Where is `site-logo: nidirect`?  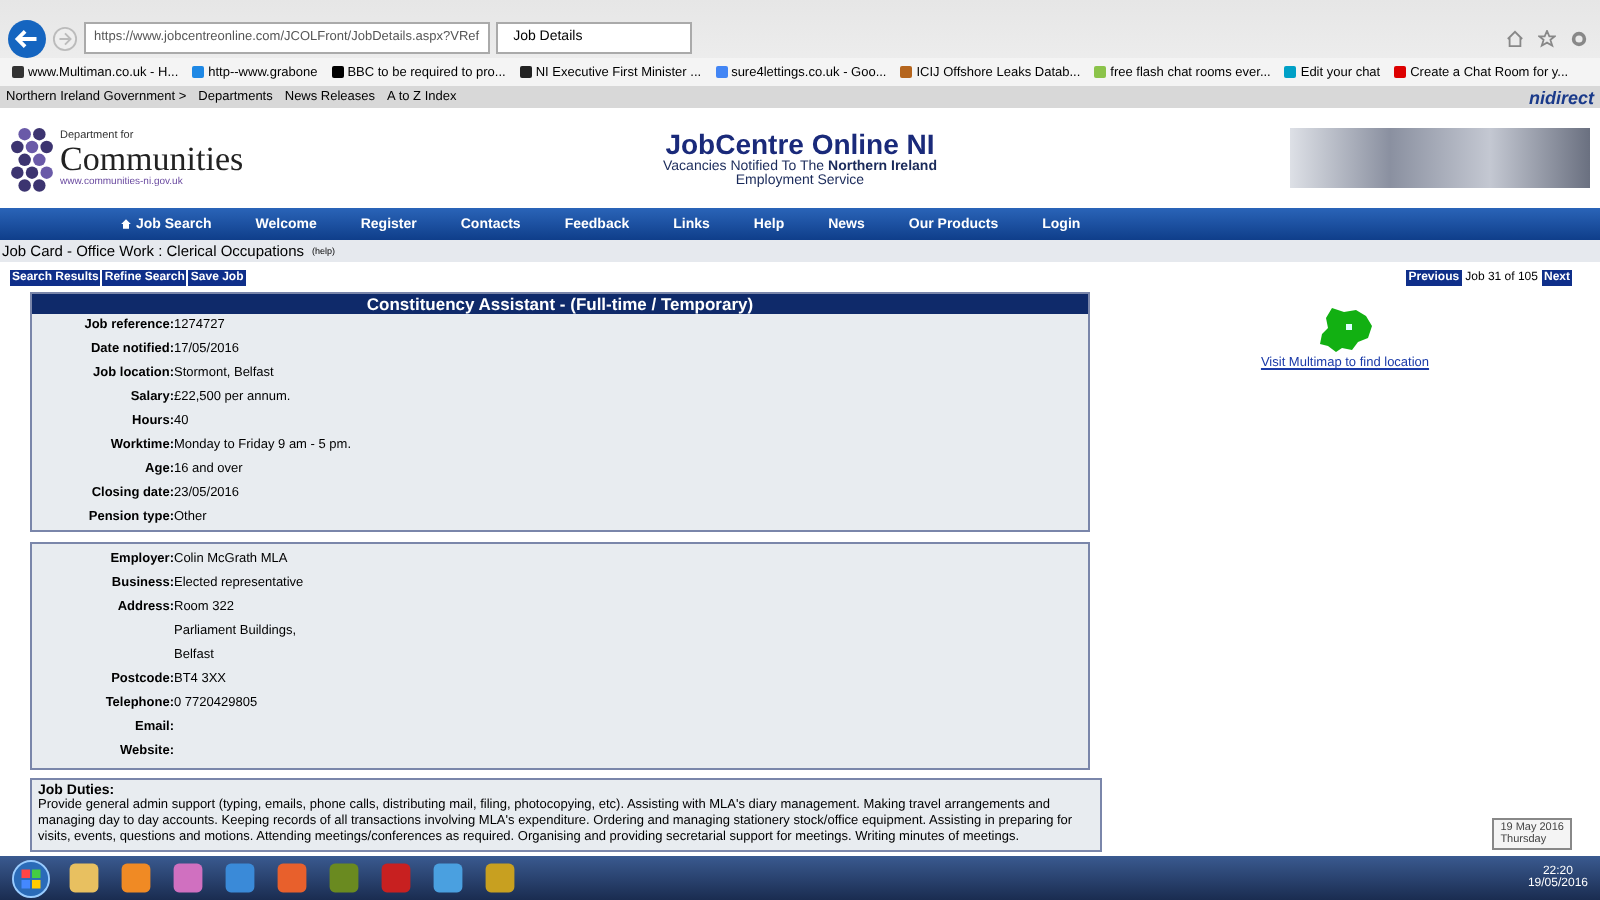 site-logo: nidirect is located at coordinates (1561, 97).